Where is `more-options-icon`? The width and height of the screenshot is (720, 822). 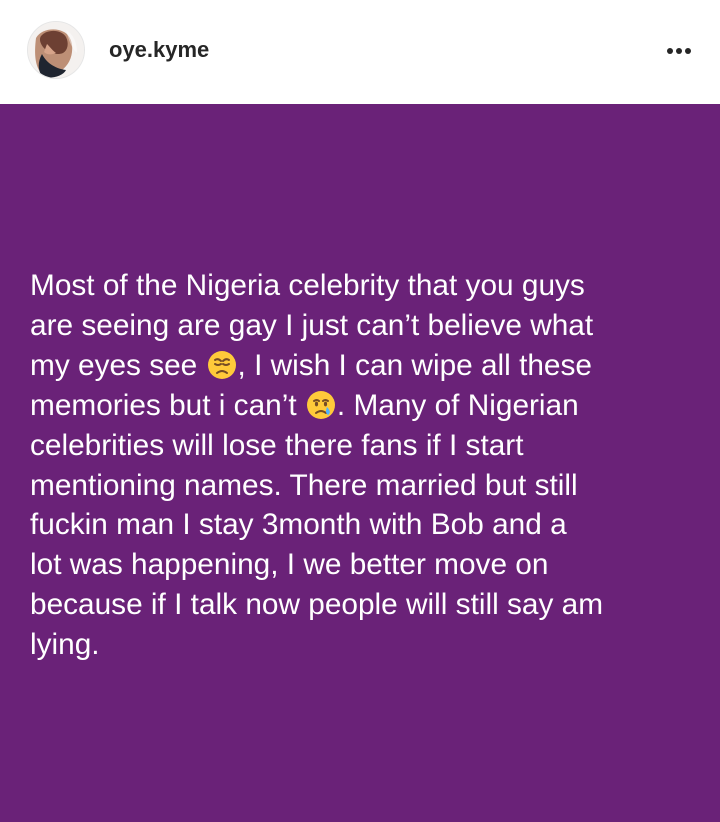 more-options-icon is located at coordinates (679, 51).